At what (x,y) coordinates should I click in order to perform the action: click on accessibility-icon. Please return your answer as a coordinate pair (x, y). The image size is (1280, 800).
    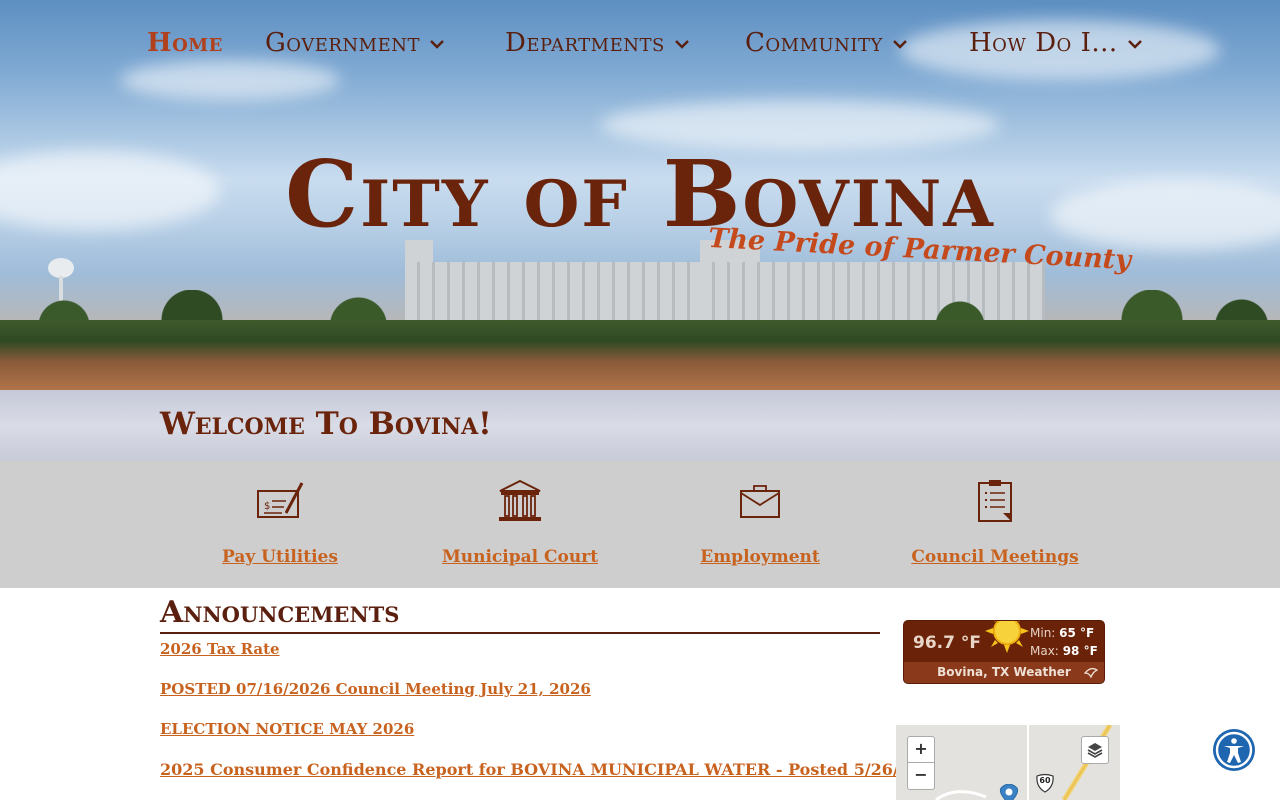
    Looking at the image, I should click on (1234, 750).